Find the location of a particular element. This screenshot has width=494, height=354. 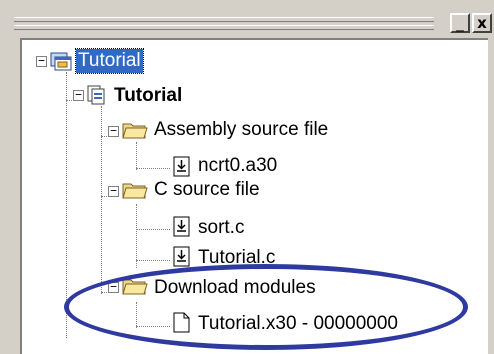

workspace-icon is located at coordinates (61, 61).